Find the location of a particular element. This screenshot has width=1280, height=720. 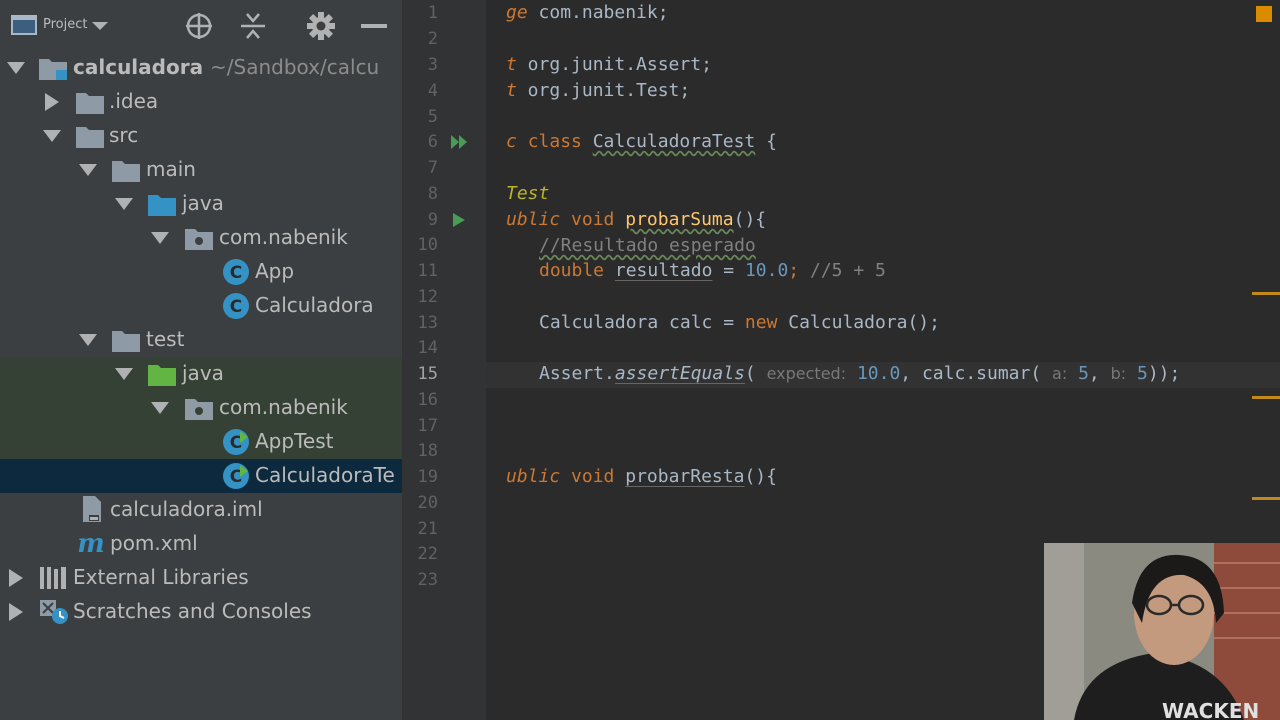

project-view-icon is located at coordinates (24, 25).